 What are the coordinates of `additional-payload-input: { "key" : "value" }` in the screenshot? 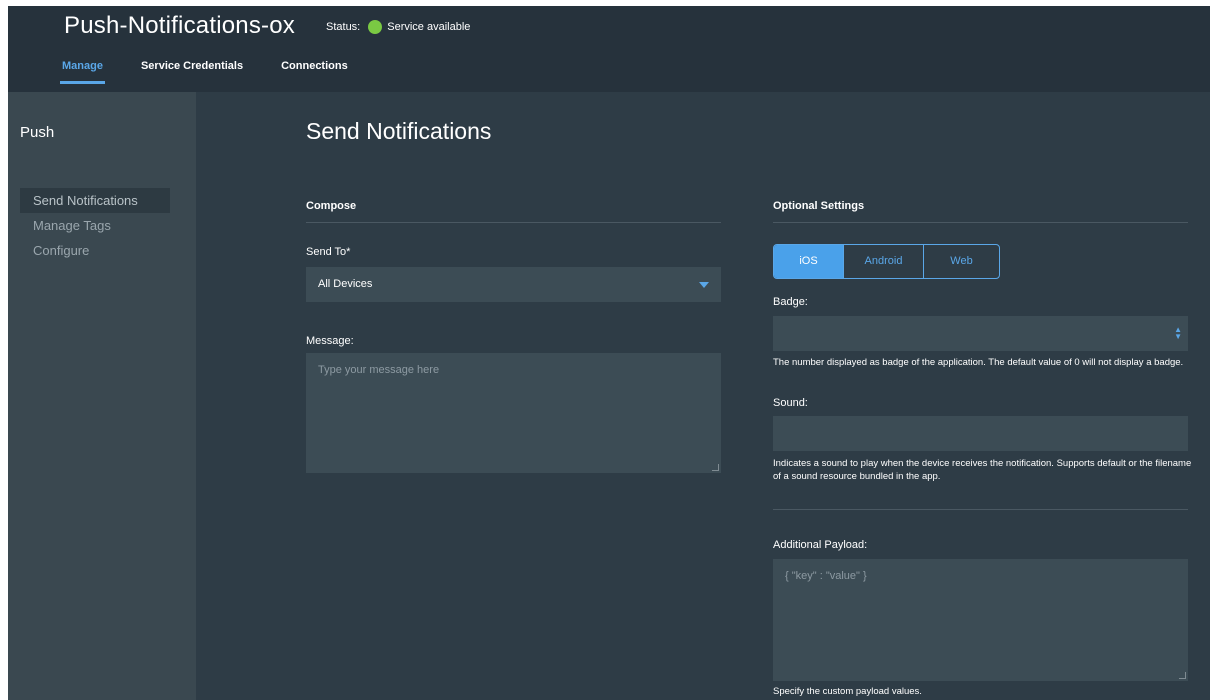 It's located at (980, 620).